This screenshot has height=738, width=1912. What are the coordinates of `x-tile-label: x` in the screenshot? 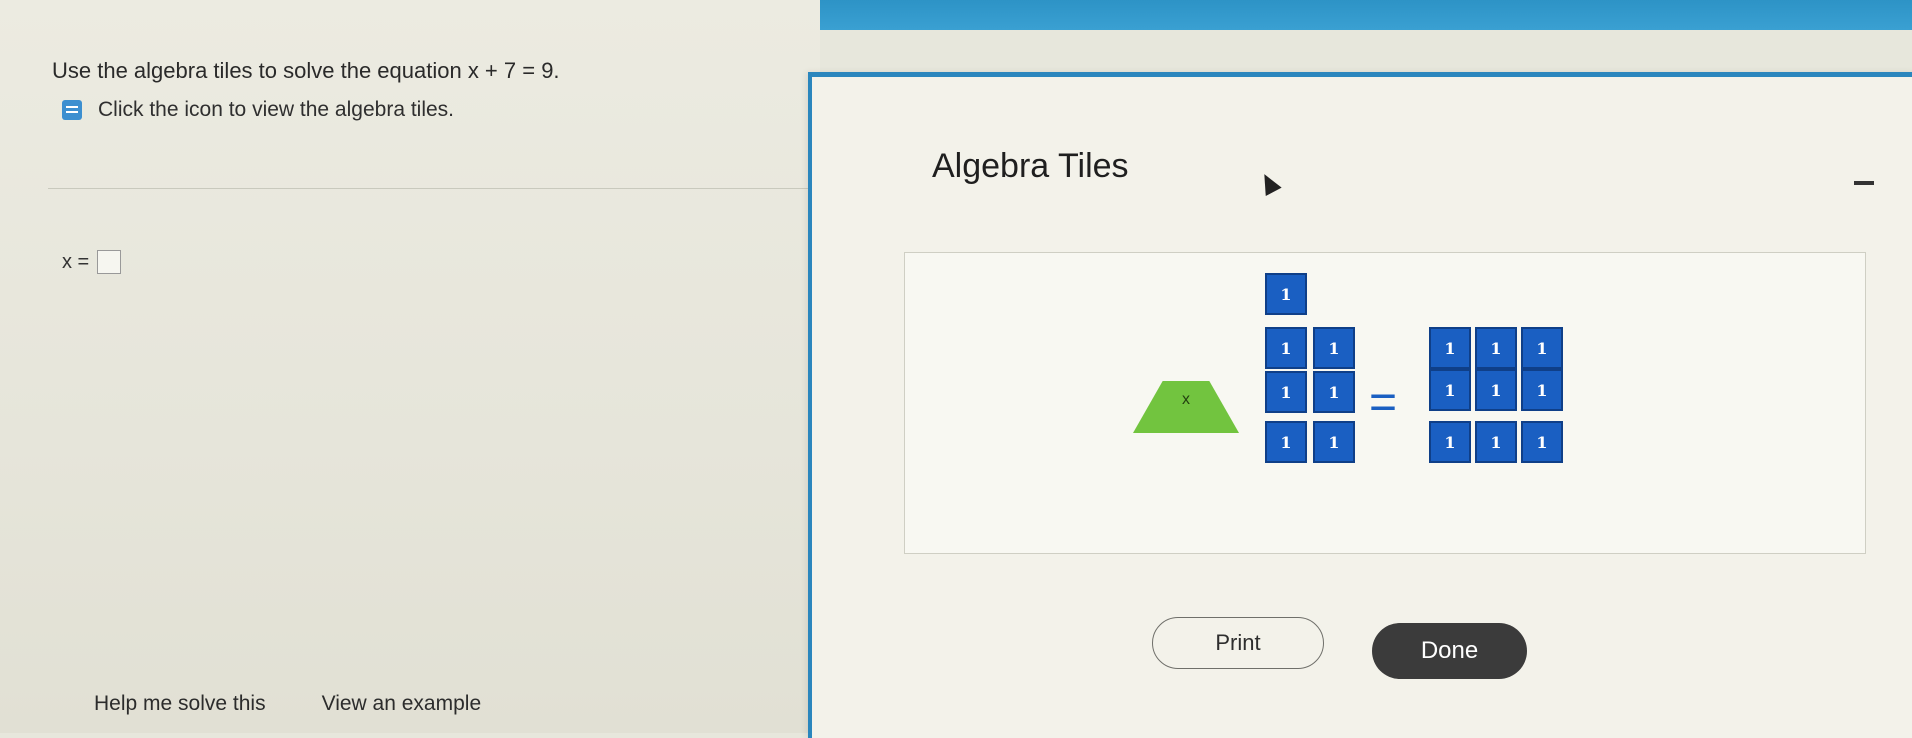 It's located at (1186, 399).